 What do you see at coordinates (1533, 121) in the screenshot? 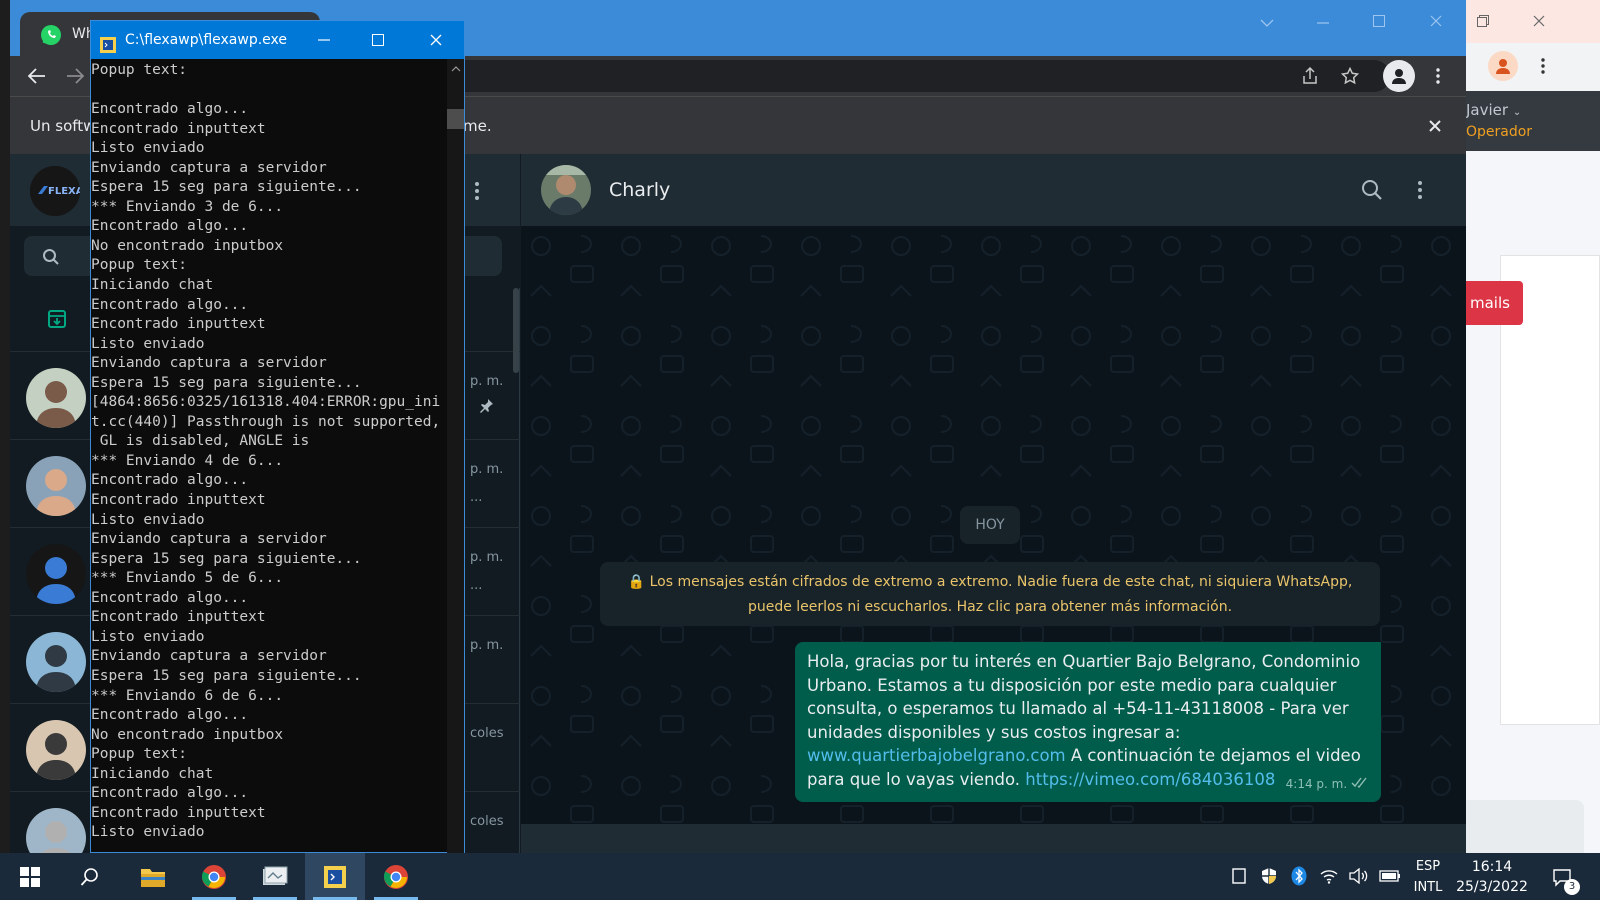
I see `admin-header: Javier ⌄ Operador` at bounding box center [1533, 121].